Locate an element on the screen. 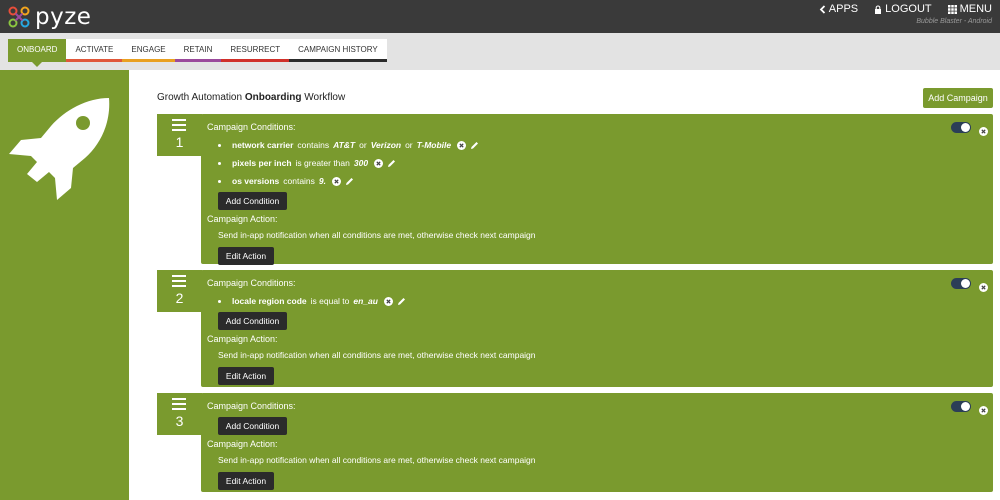 This screenshot has width=1000, height=500. apps-link: APPS is located at coordinates (838, 9).